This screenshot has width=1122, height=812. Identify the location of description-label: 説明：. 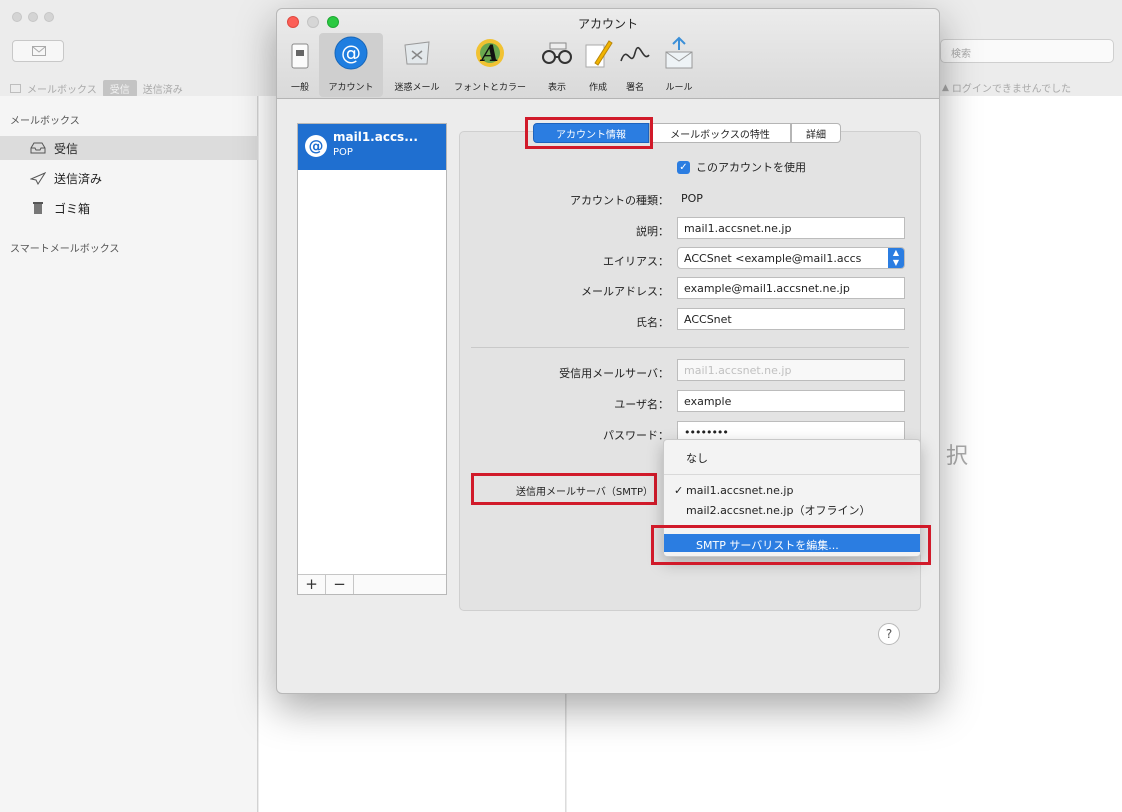
(652, 231).